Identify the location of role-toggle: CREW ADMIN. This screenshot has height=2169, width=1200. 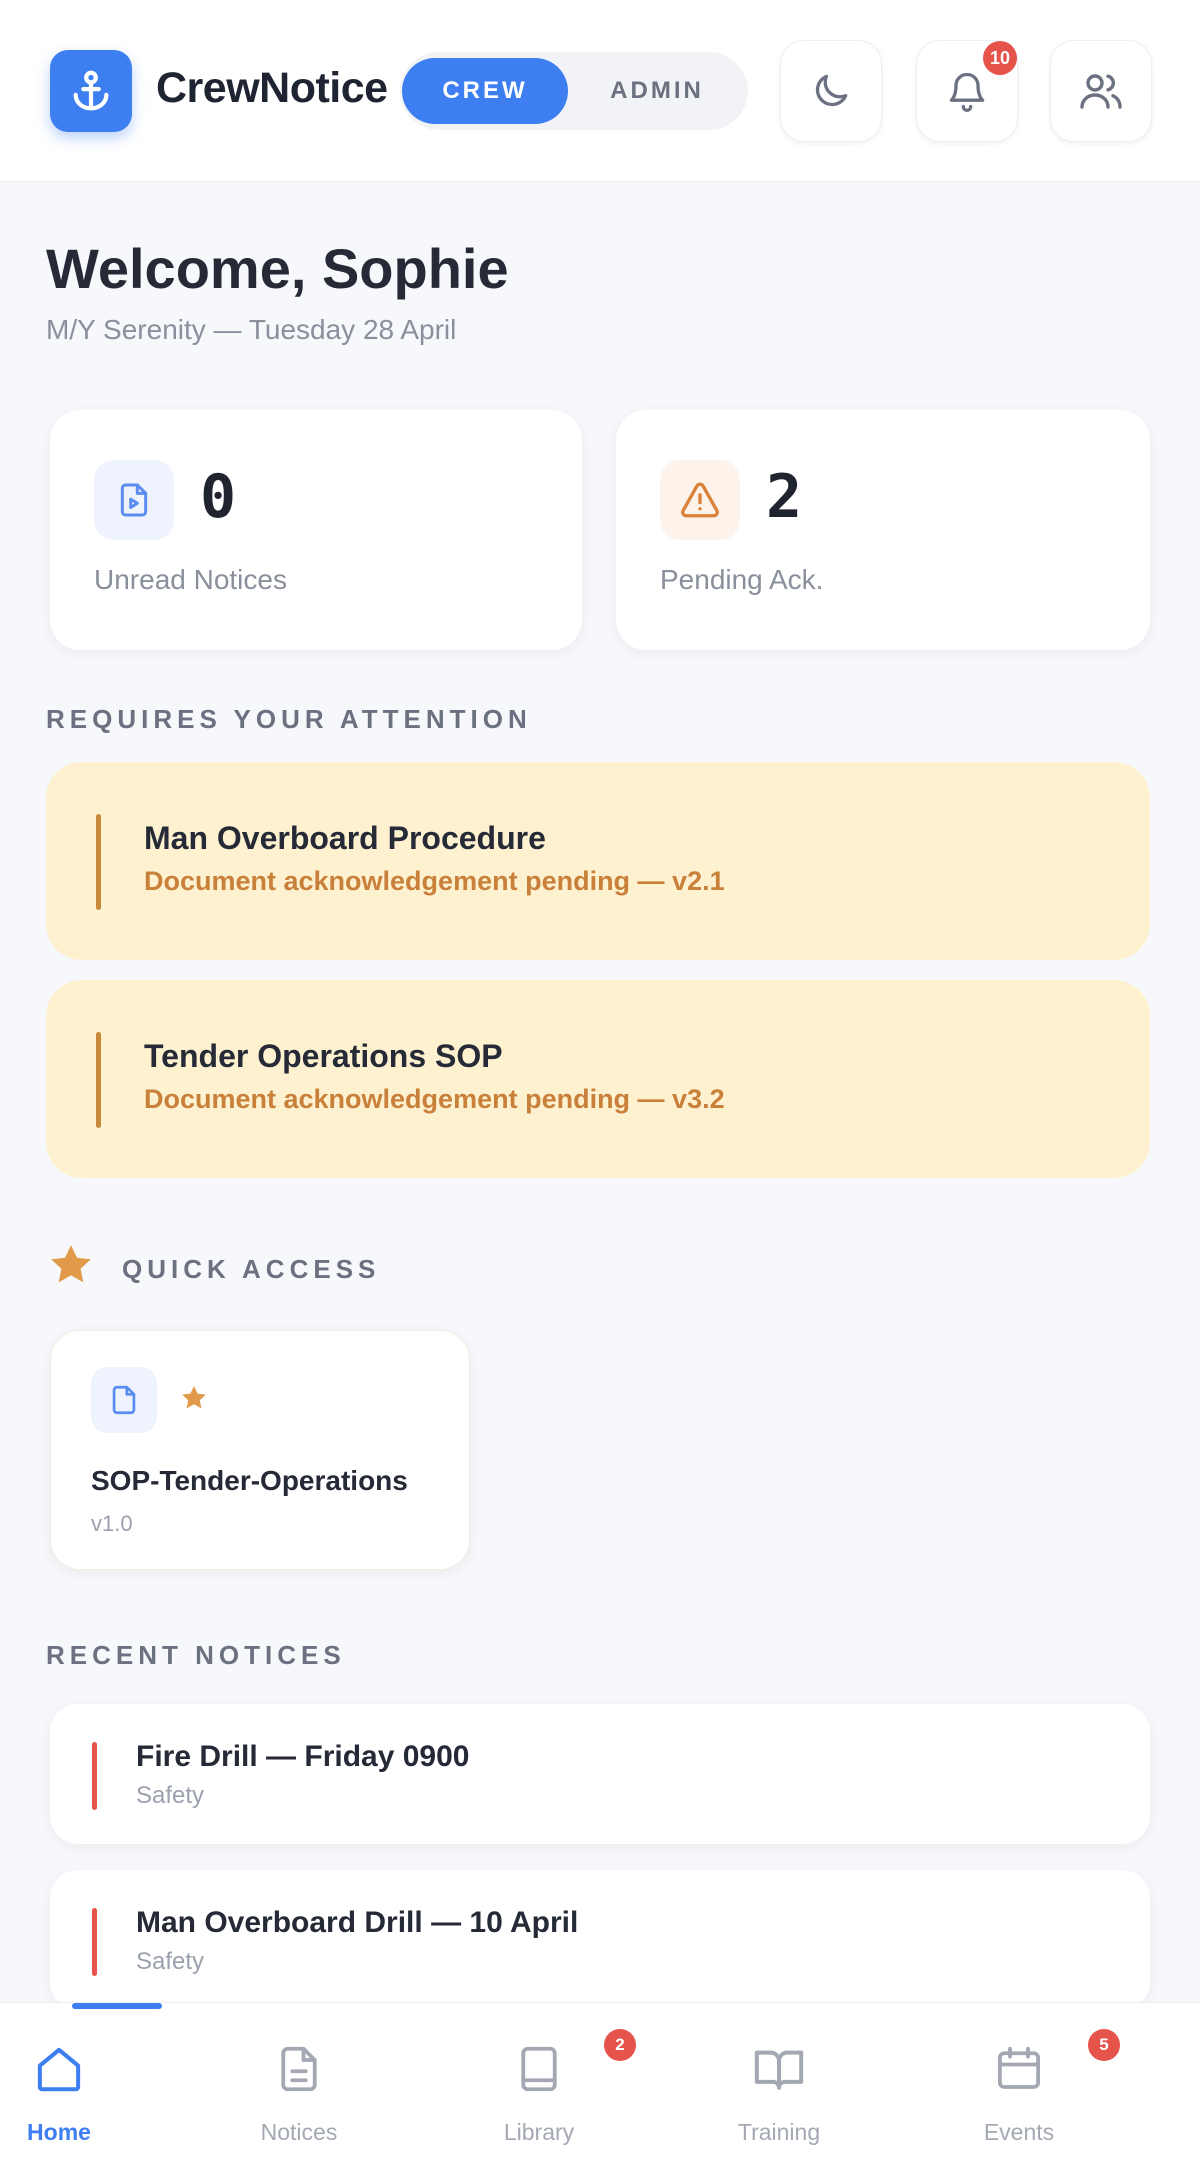
(574, 91).